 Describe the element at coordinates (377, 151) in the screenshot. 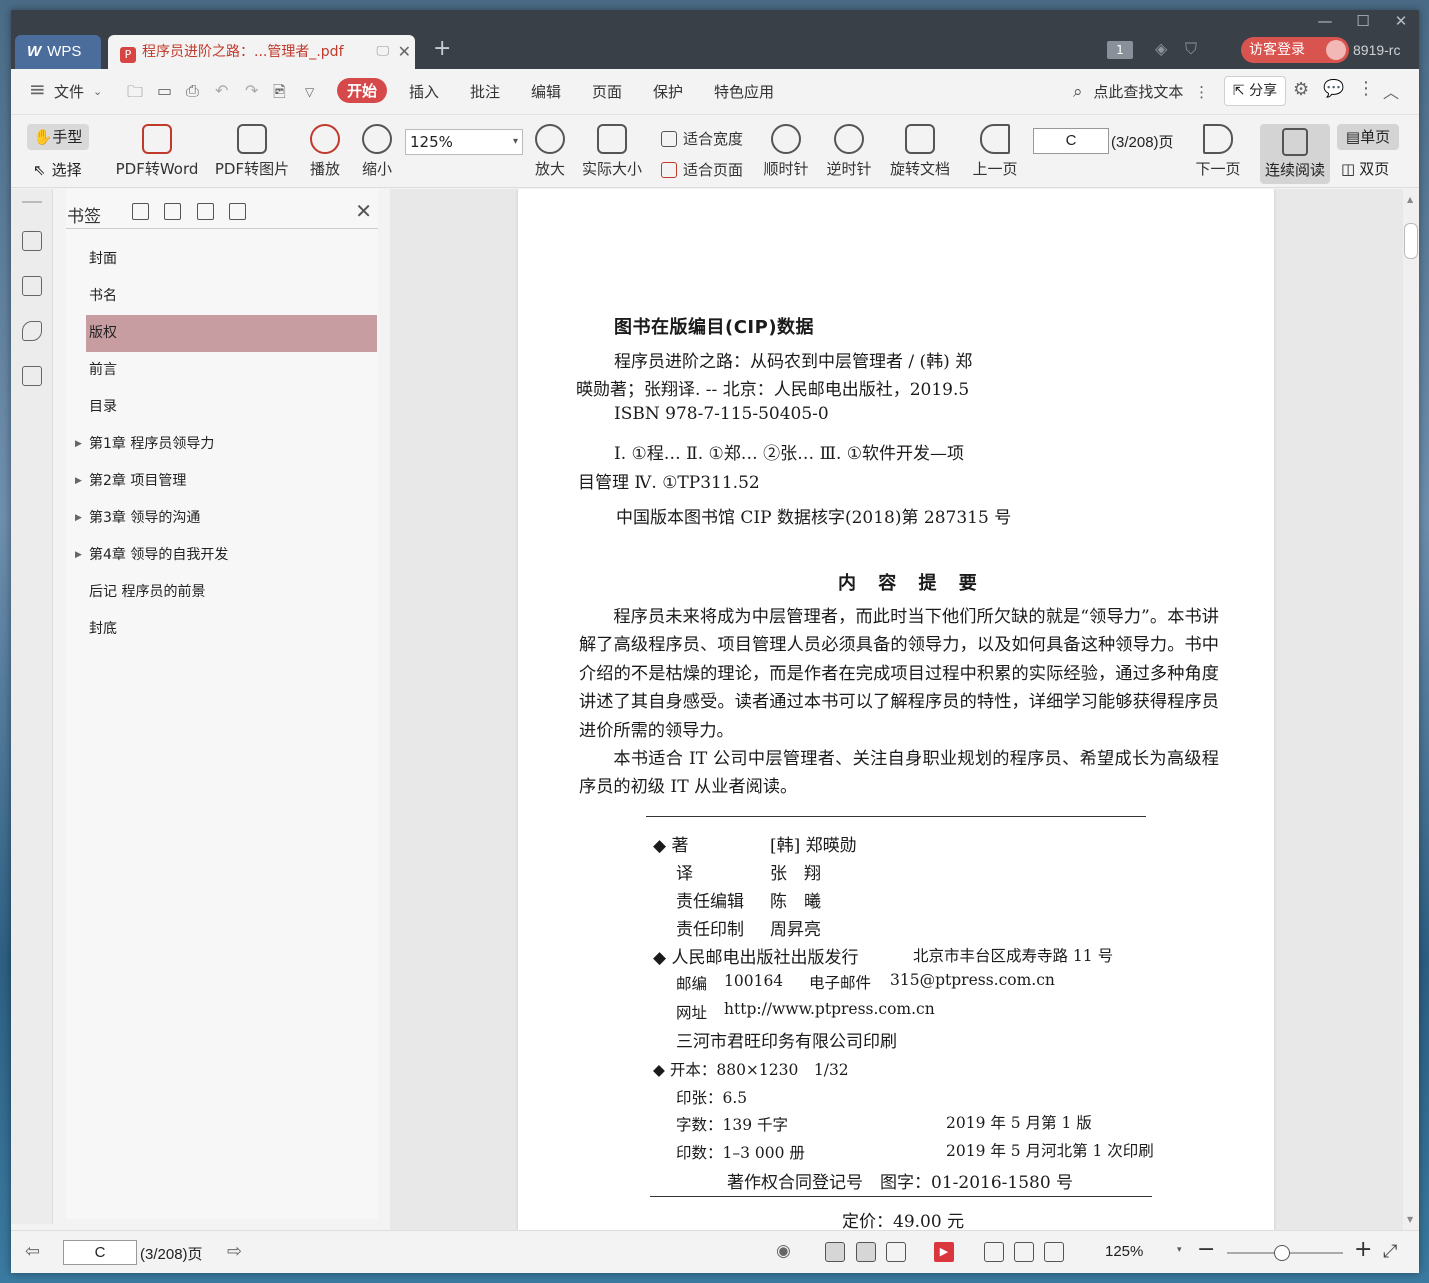

I see `zoom-out-button: 缩小` at that location.